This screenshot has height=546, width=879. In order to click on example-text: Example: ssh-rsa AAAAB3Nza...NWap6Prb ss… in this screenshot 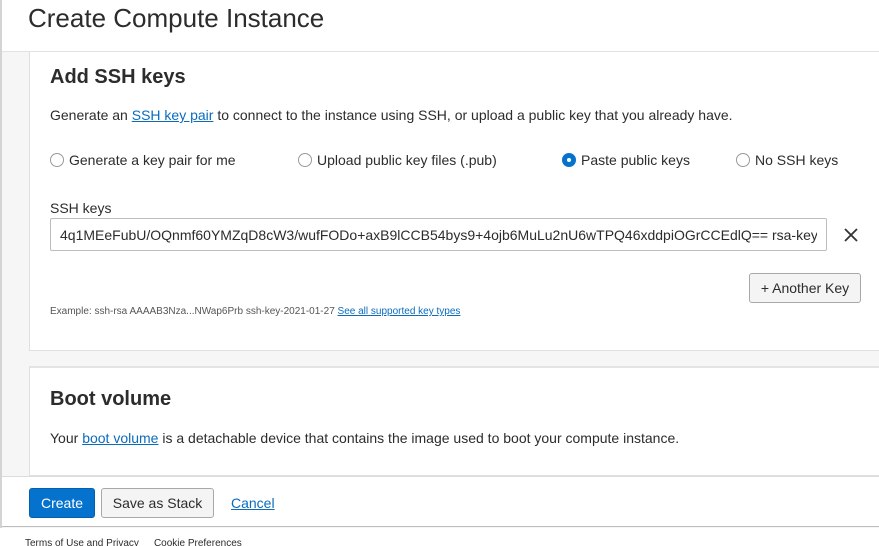, I will do `click(192, 311)`.